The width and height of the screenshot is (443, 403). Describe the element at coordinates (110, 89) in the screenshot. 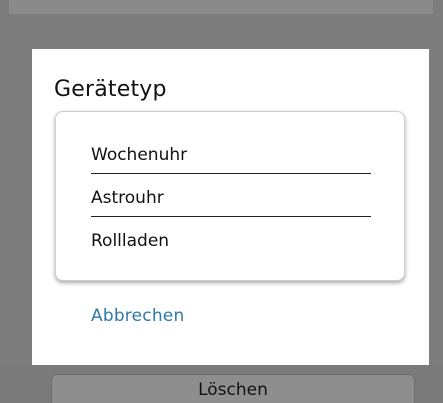

I see `dialog-title: Gerätetyp` at that location.